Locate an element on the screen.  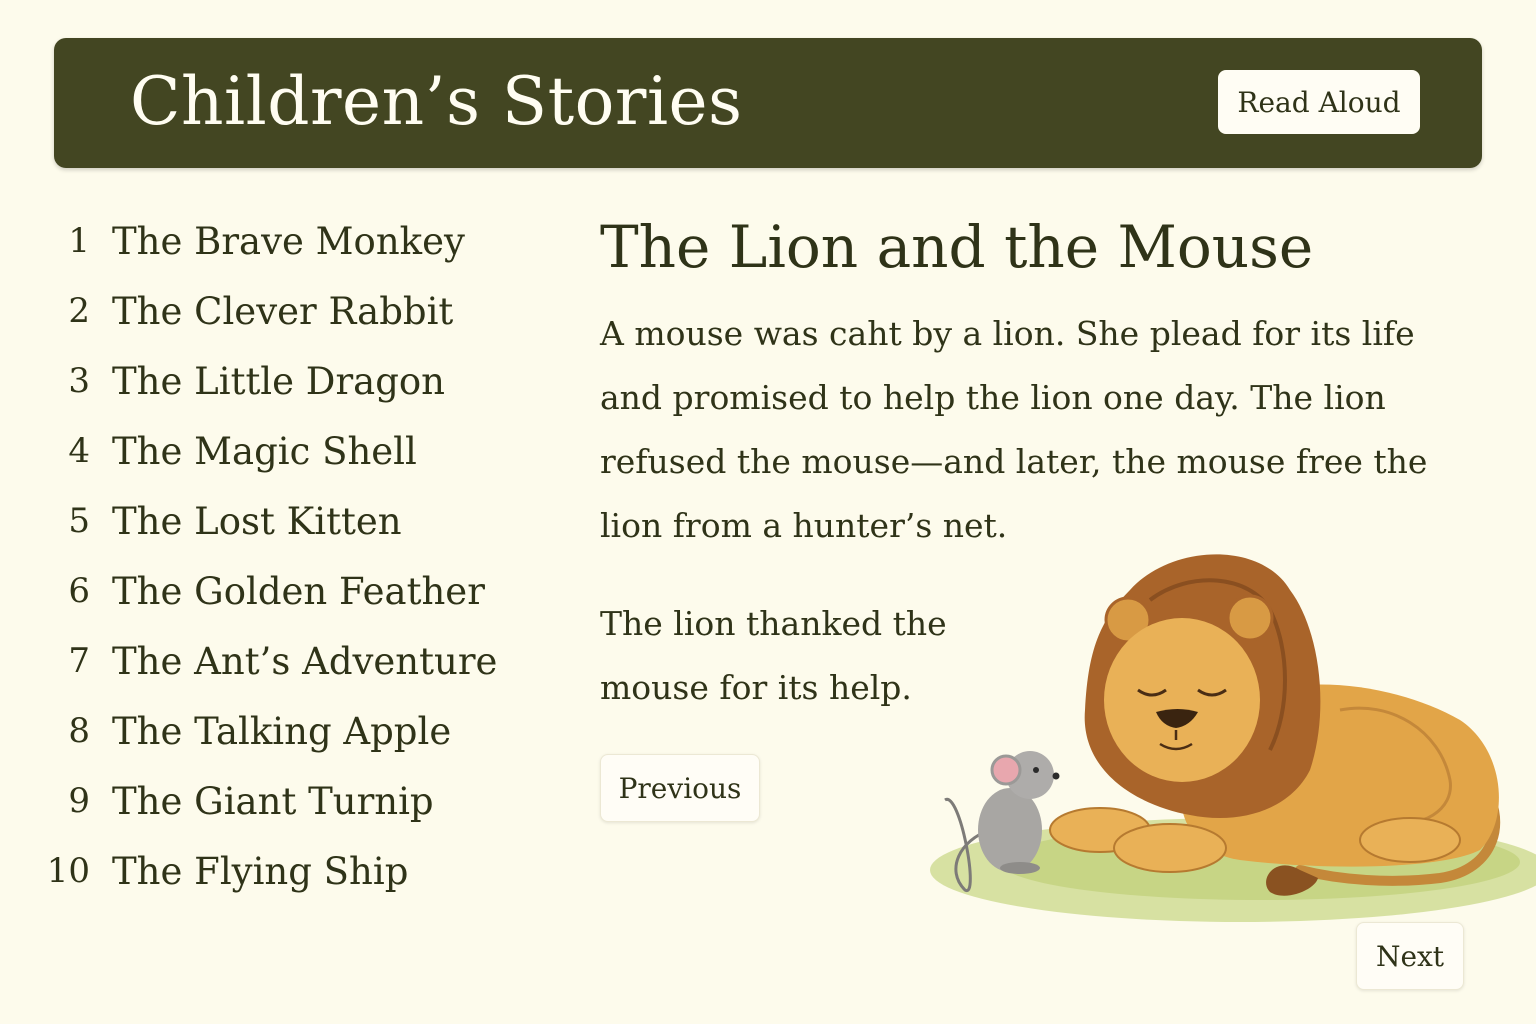
story-number: 8 is located at coordinates (79, 731).